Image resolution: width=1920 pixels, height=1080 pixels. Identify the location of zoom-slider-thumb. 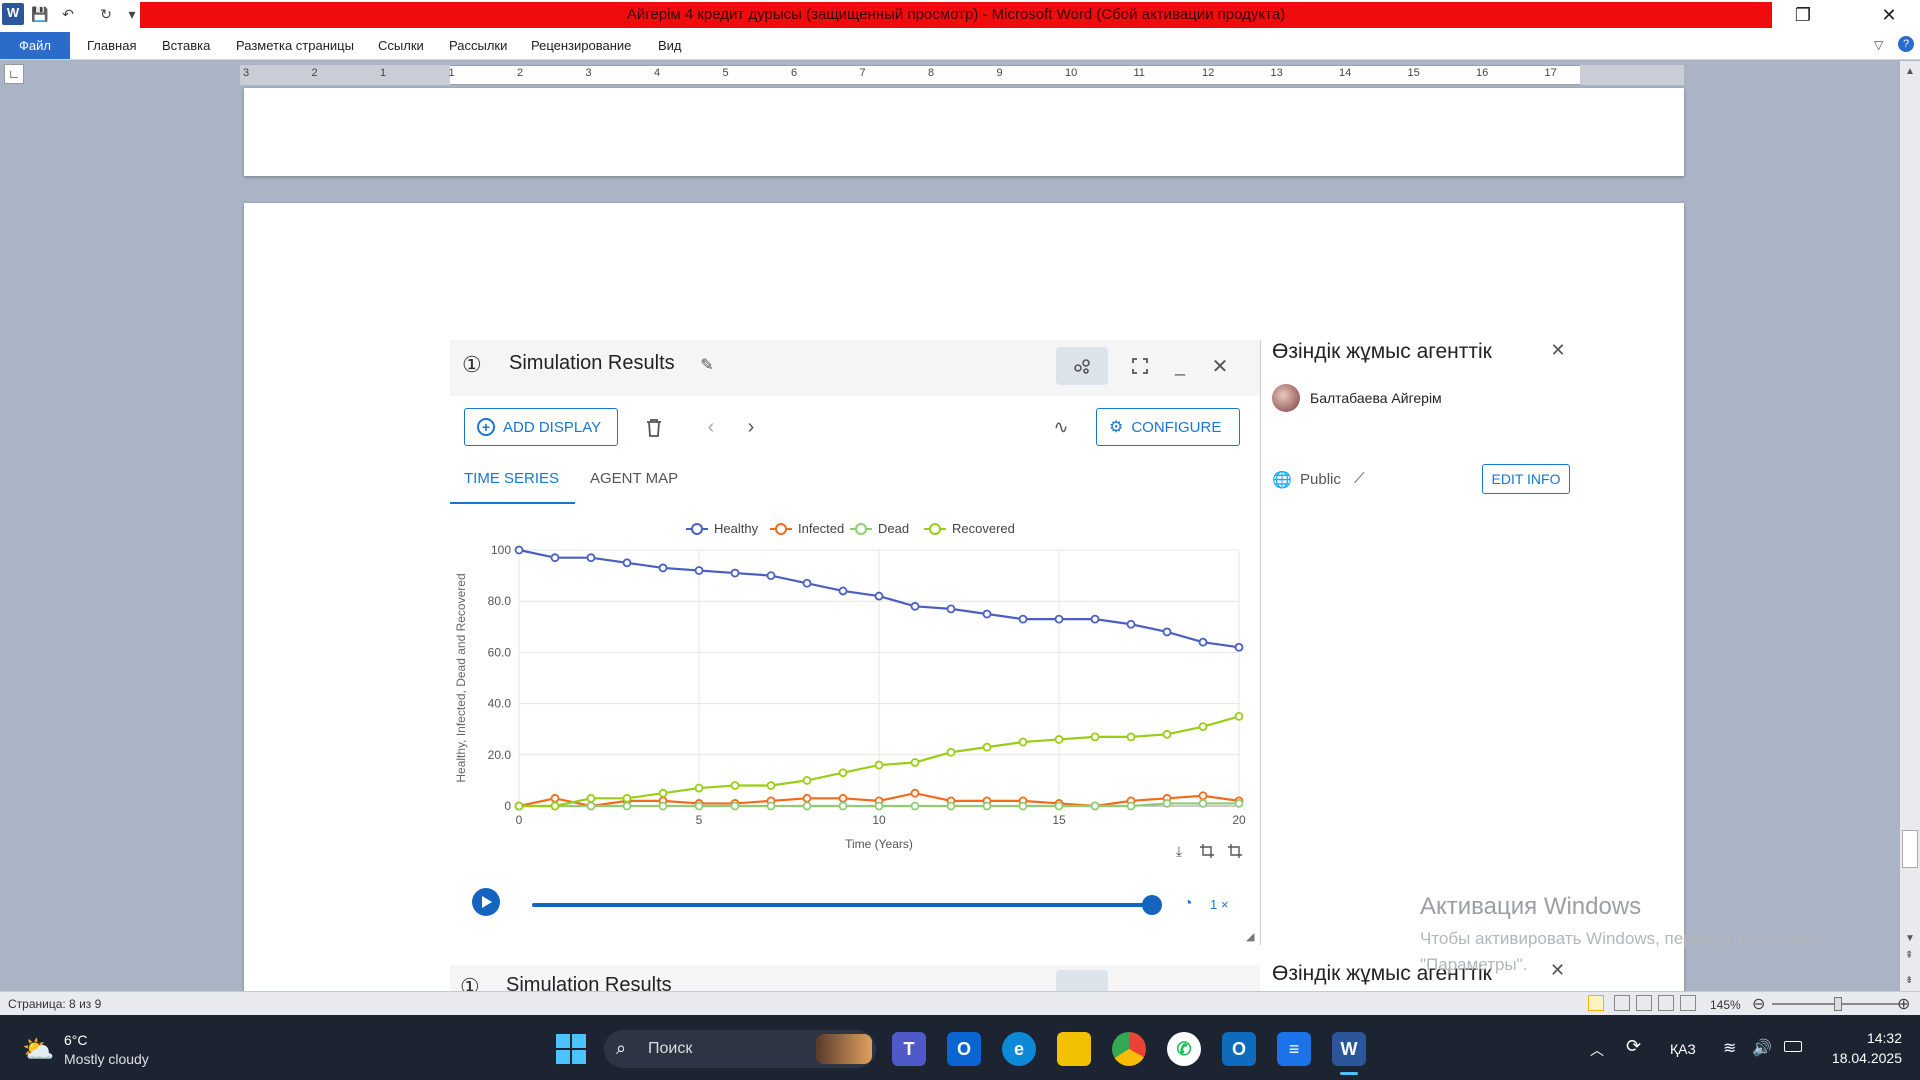
(1838, 1004).